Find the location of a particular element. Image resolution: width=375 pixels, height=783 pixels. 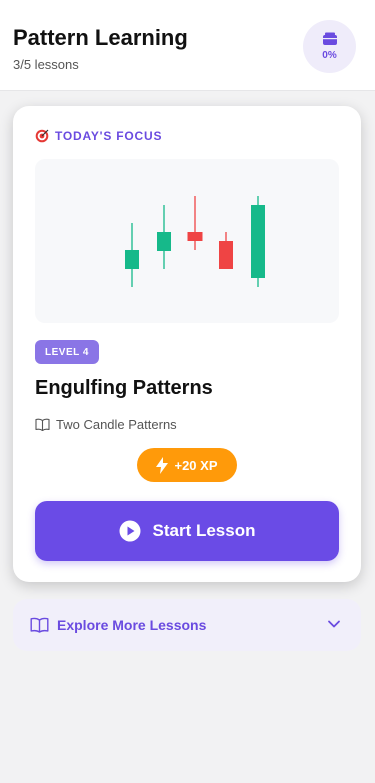

lesson-category: Two Candle Patterns is located at coordinates (106, 424).